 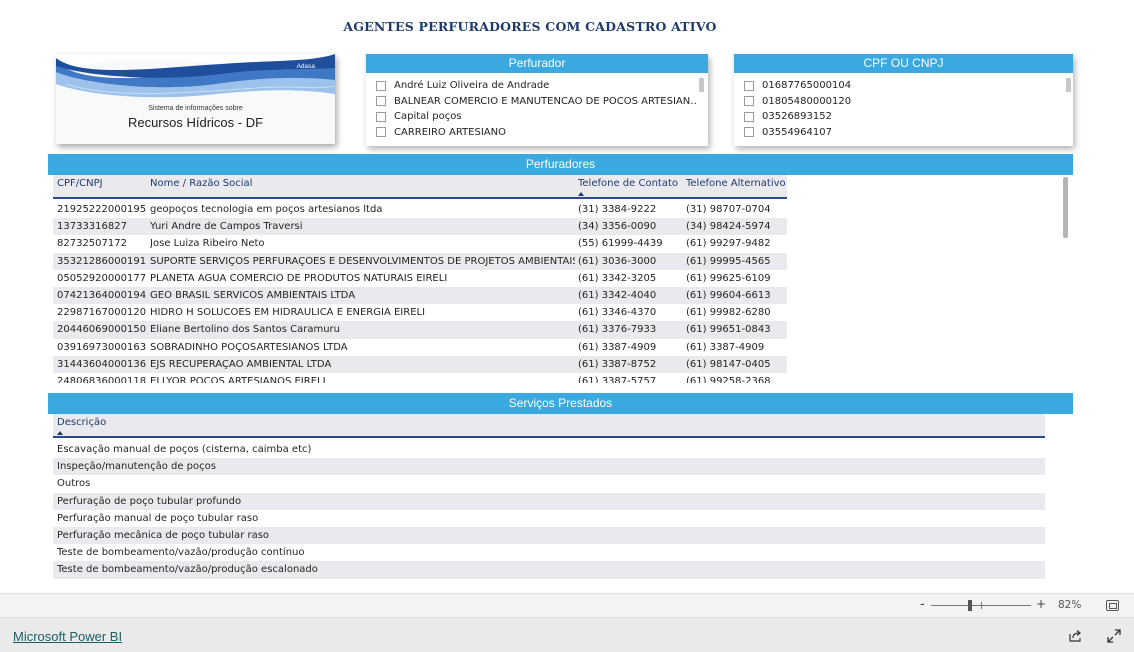 What do you see at coordinates (981, 605) in the screenshot?
I see `zoom-slider-default-tick` at bounding box center [981, 605].